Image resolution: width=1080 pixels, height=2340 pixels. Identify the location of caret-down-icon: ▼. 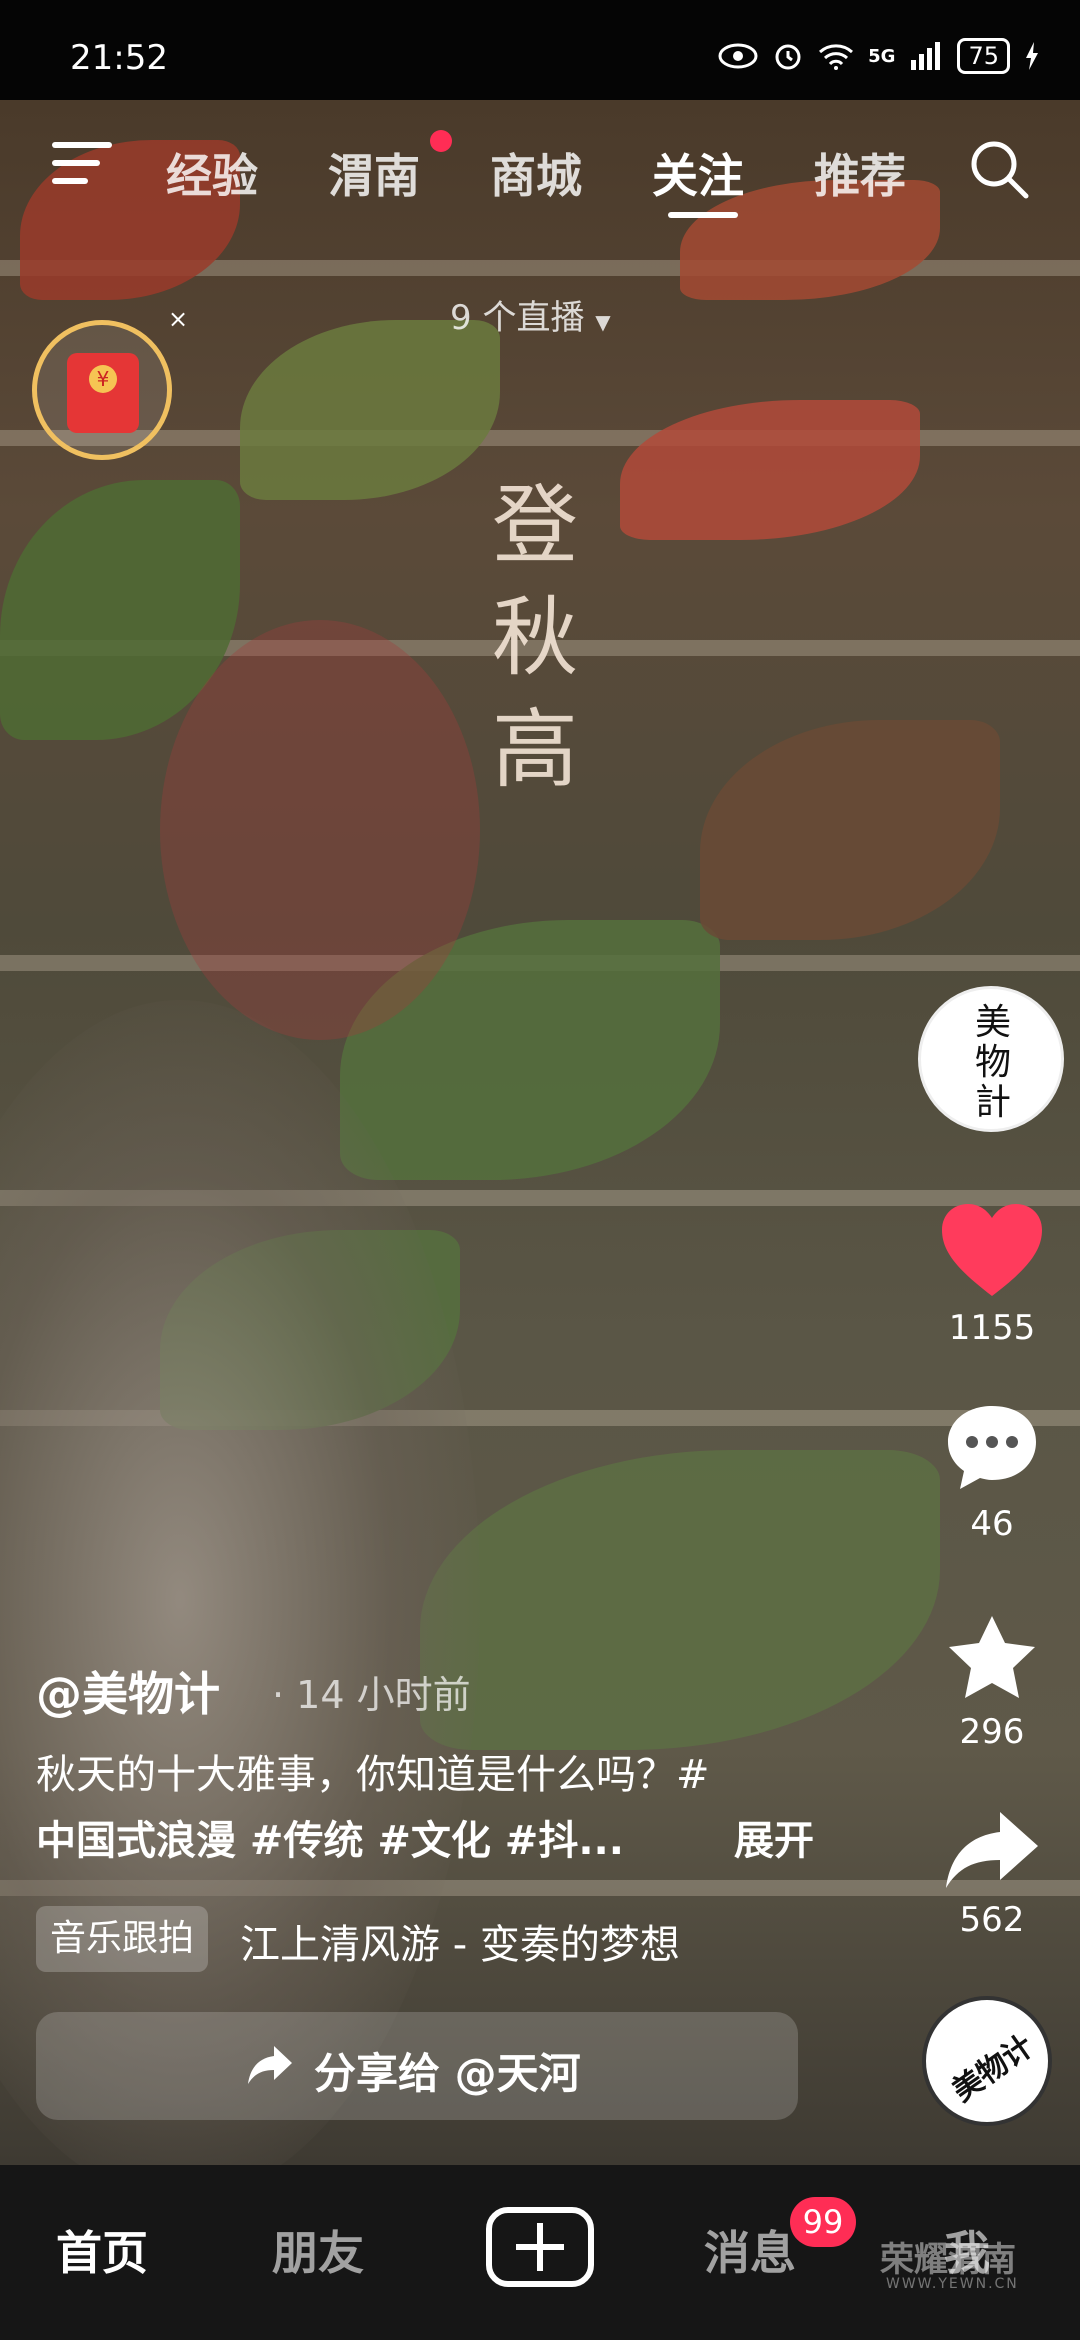
(603, 322).